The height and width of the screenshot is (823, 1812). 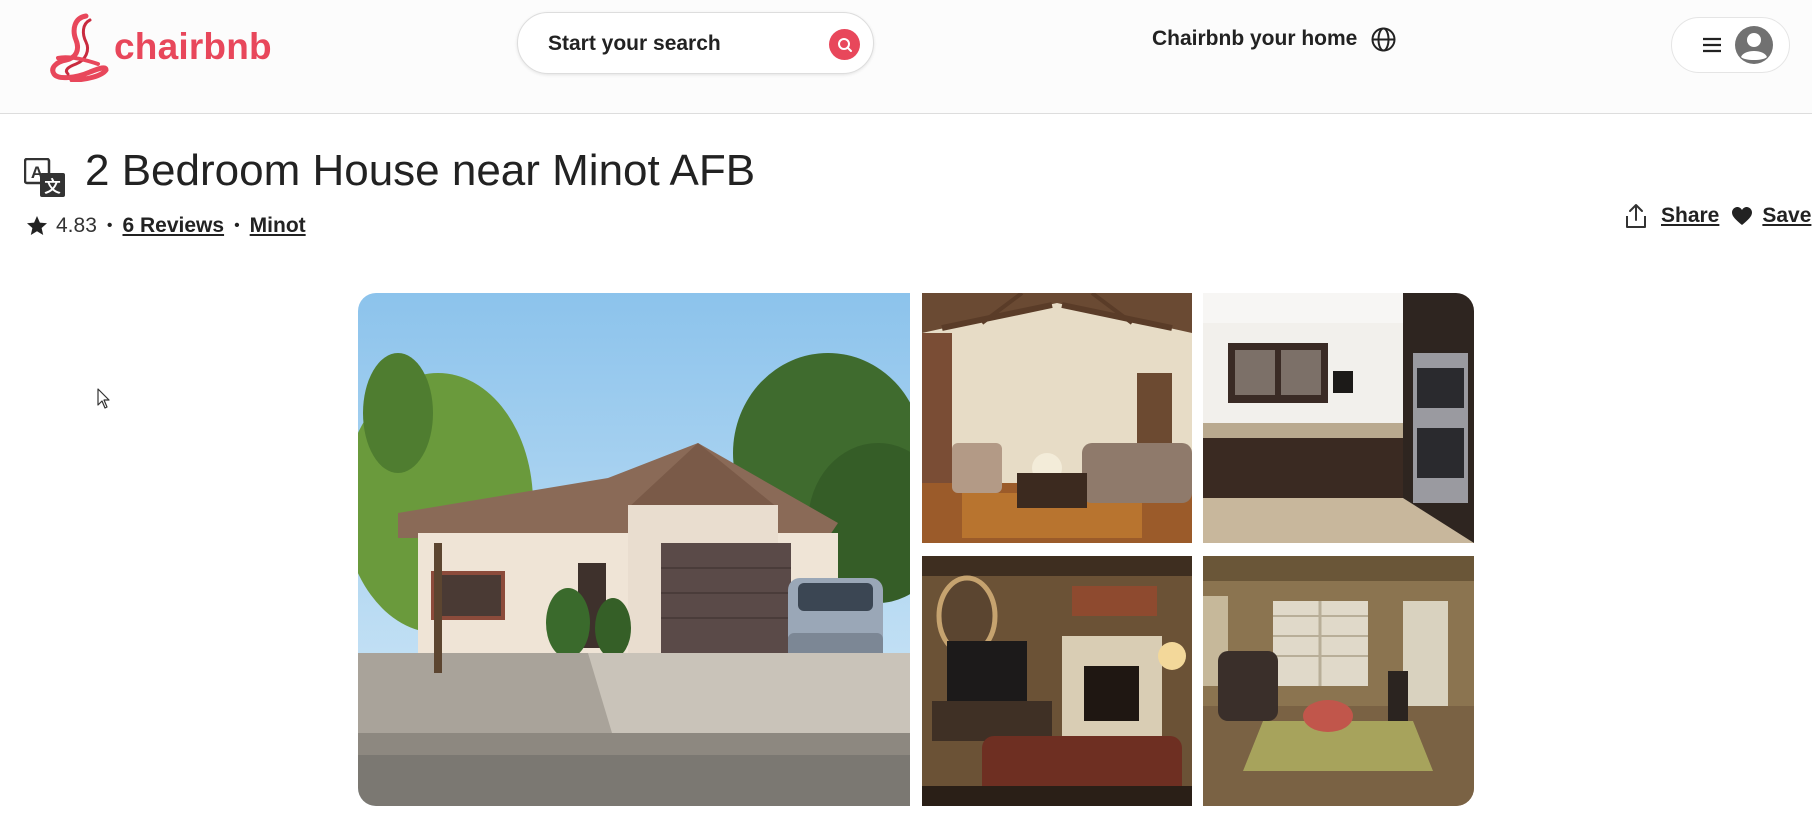 I want to click on star-icon, so click(x=37, y=225).